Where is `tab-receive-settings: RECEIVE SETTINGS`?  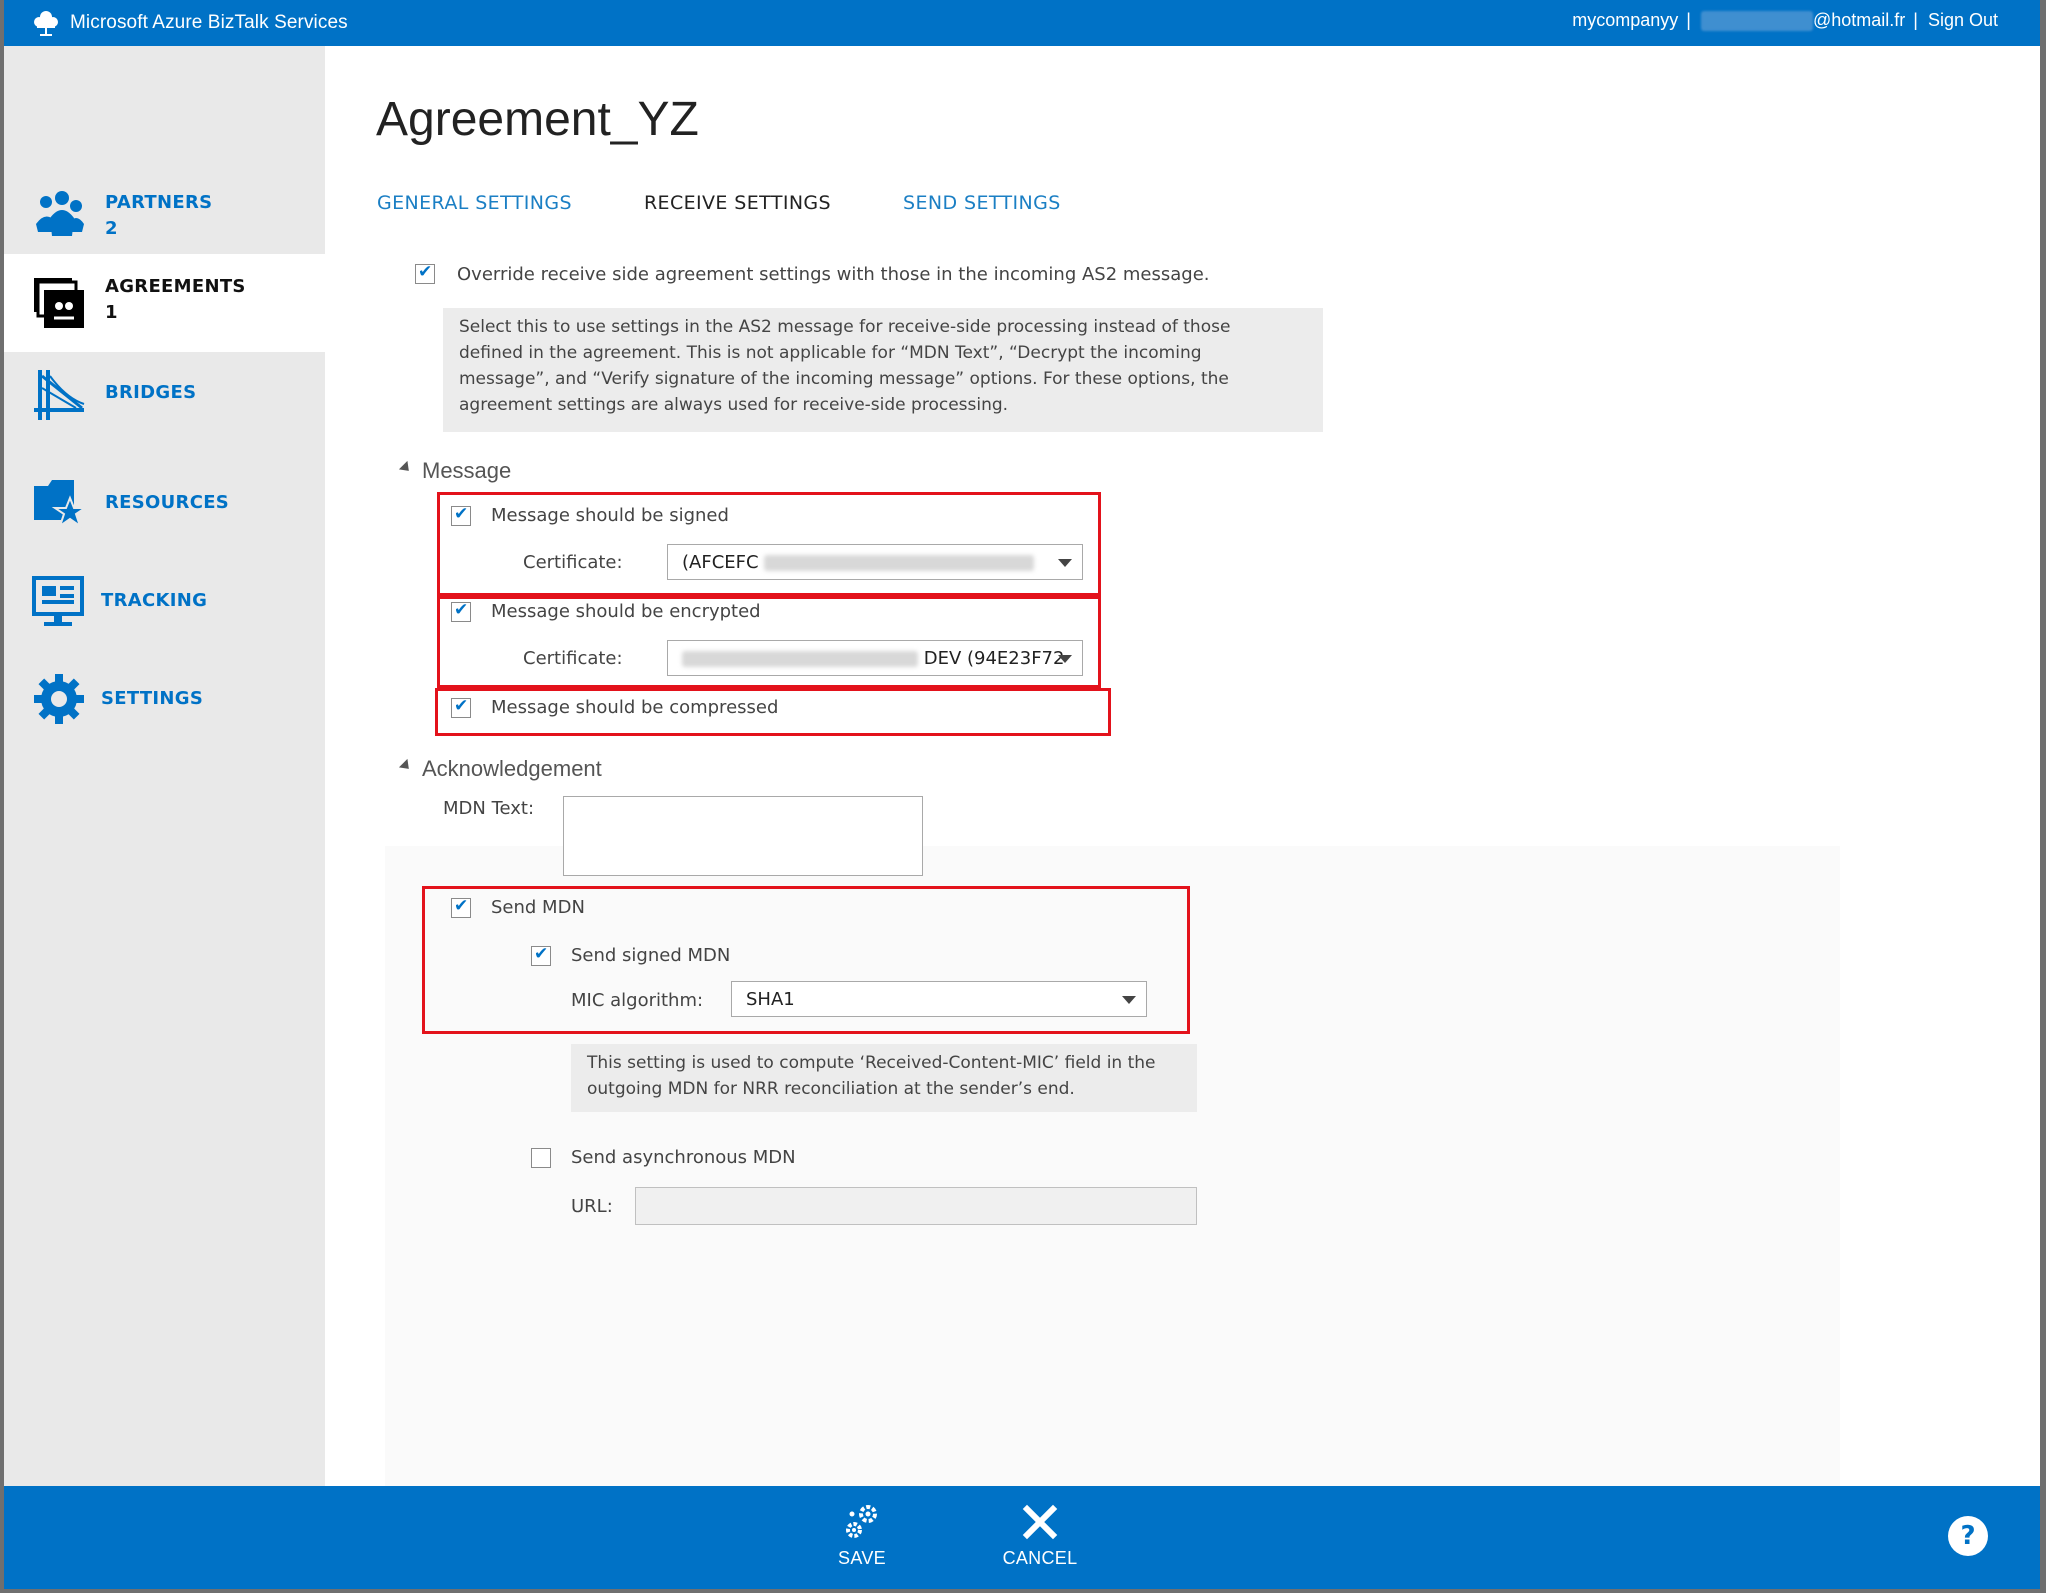
tab-receive-settings: RECEIVE SETTINGS is located at coordinates (737, 203).